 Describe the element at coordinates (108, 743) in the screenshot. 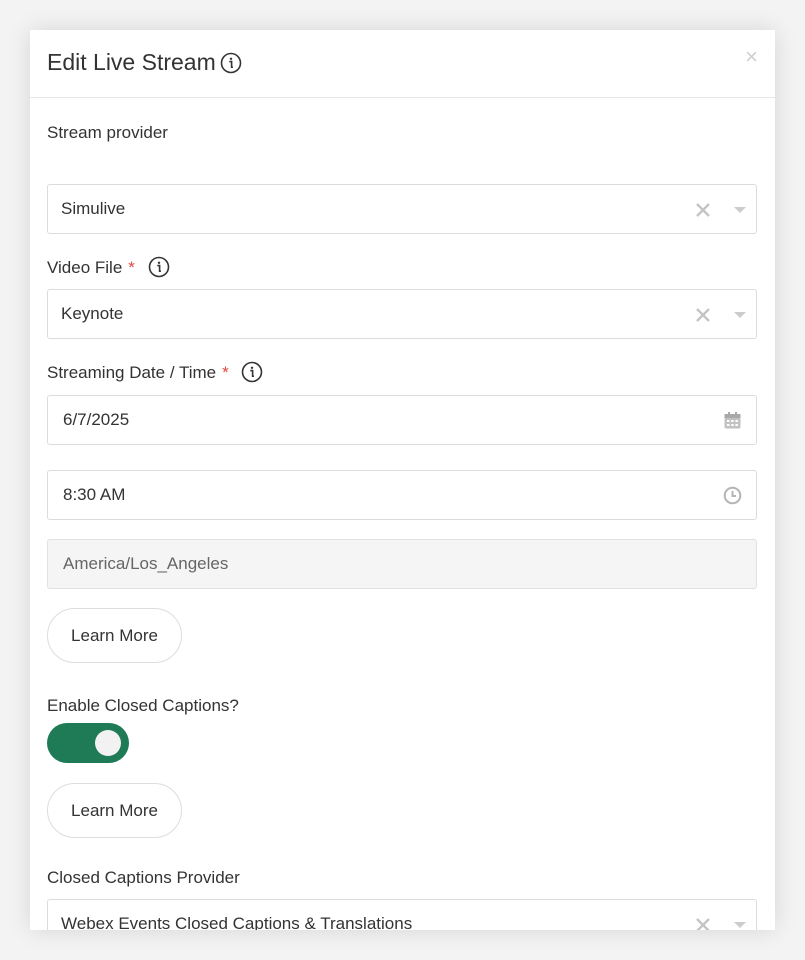

I see `toggle-knob` at that location.